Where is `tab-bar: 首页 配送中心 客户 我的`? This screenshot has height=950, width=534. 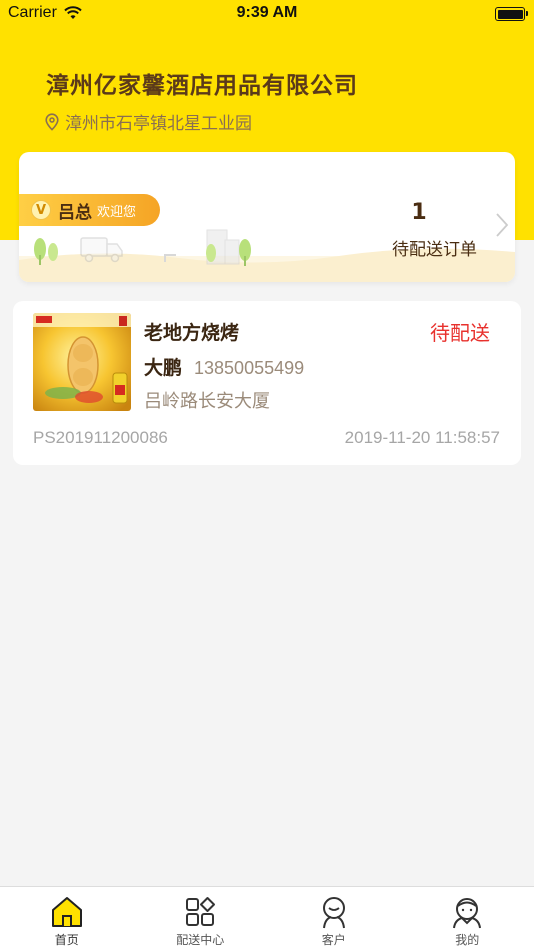
tab-bar: 首页 配送中心 客户 我的 is located at coordinates (267, 918).